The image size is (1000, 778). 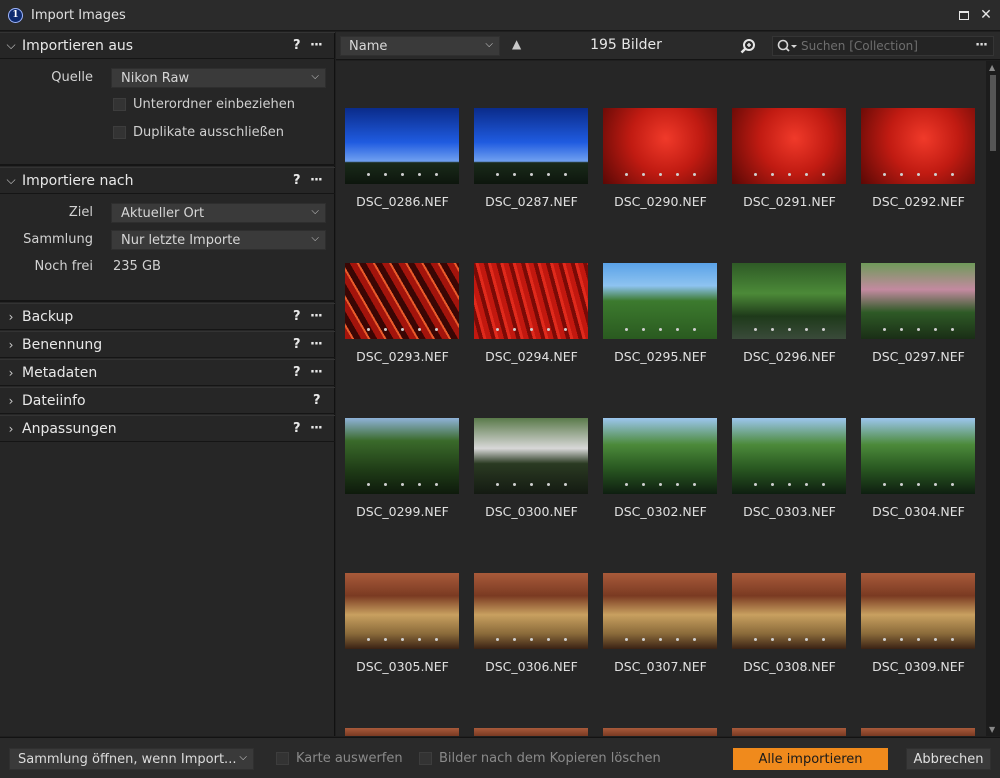 What do you see at coordinates (420, 46) in the screenshot?
I see `sort-dropdown: Name ⌵` at bounding box center [420, 46].